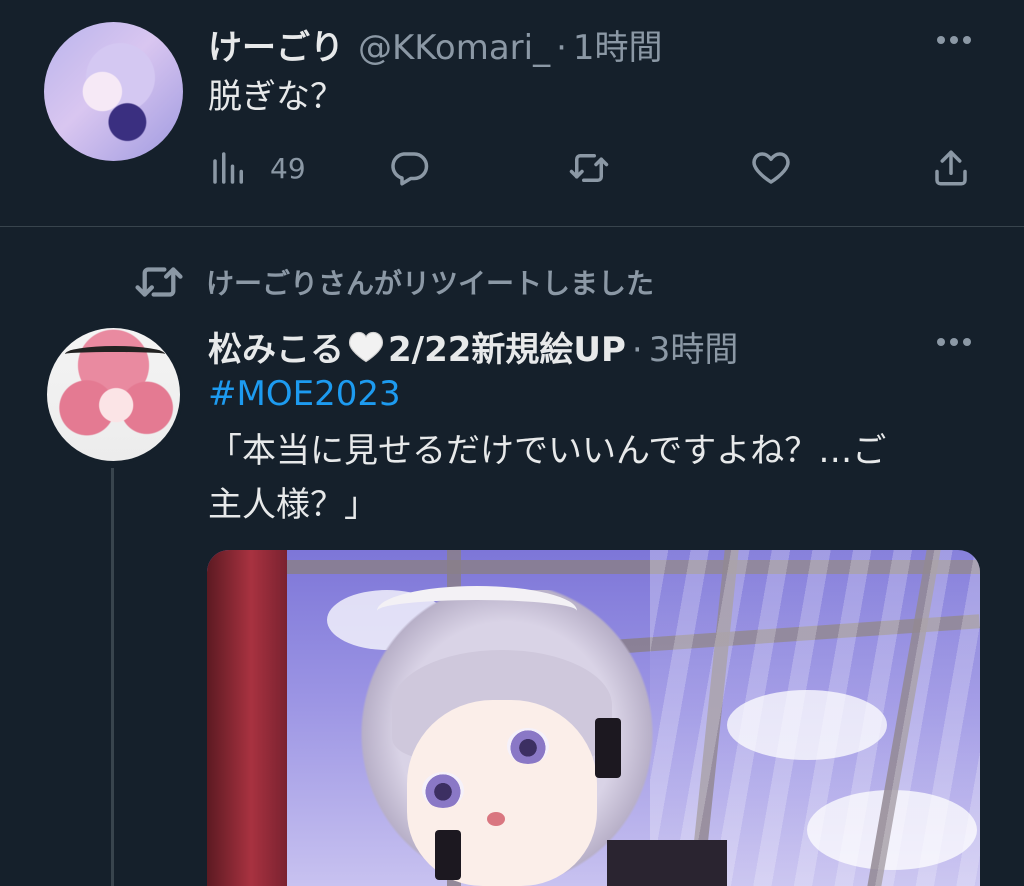 The image size is (1024, 886). I want to click on tweet-divider, so click(512, 226).